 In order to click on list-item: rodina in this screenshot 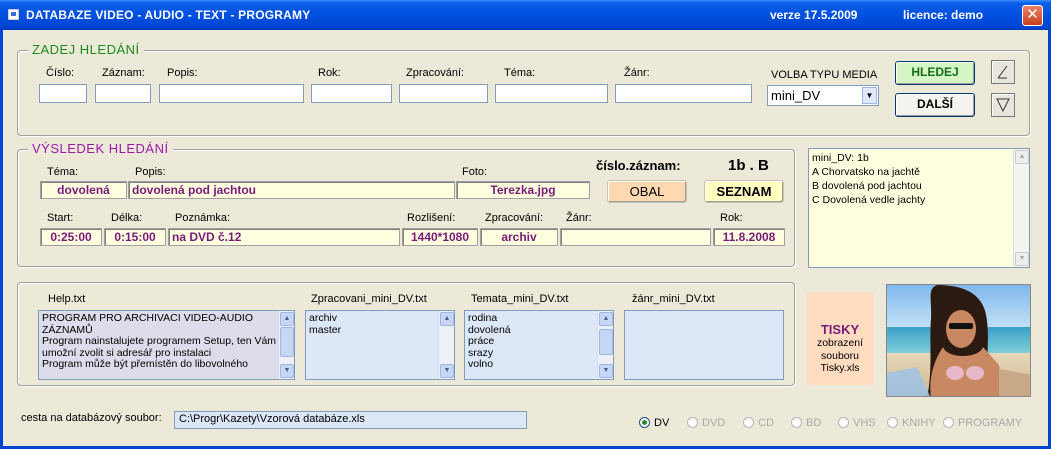, I will do `click(539, 318)`.